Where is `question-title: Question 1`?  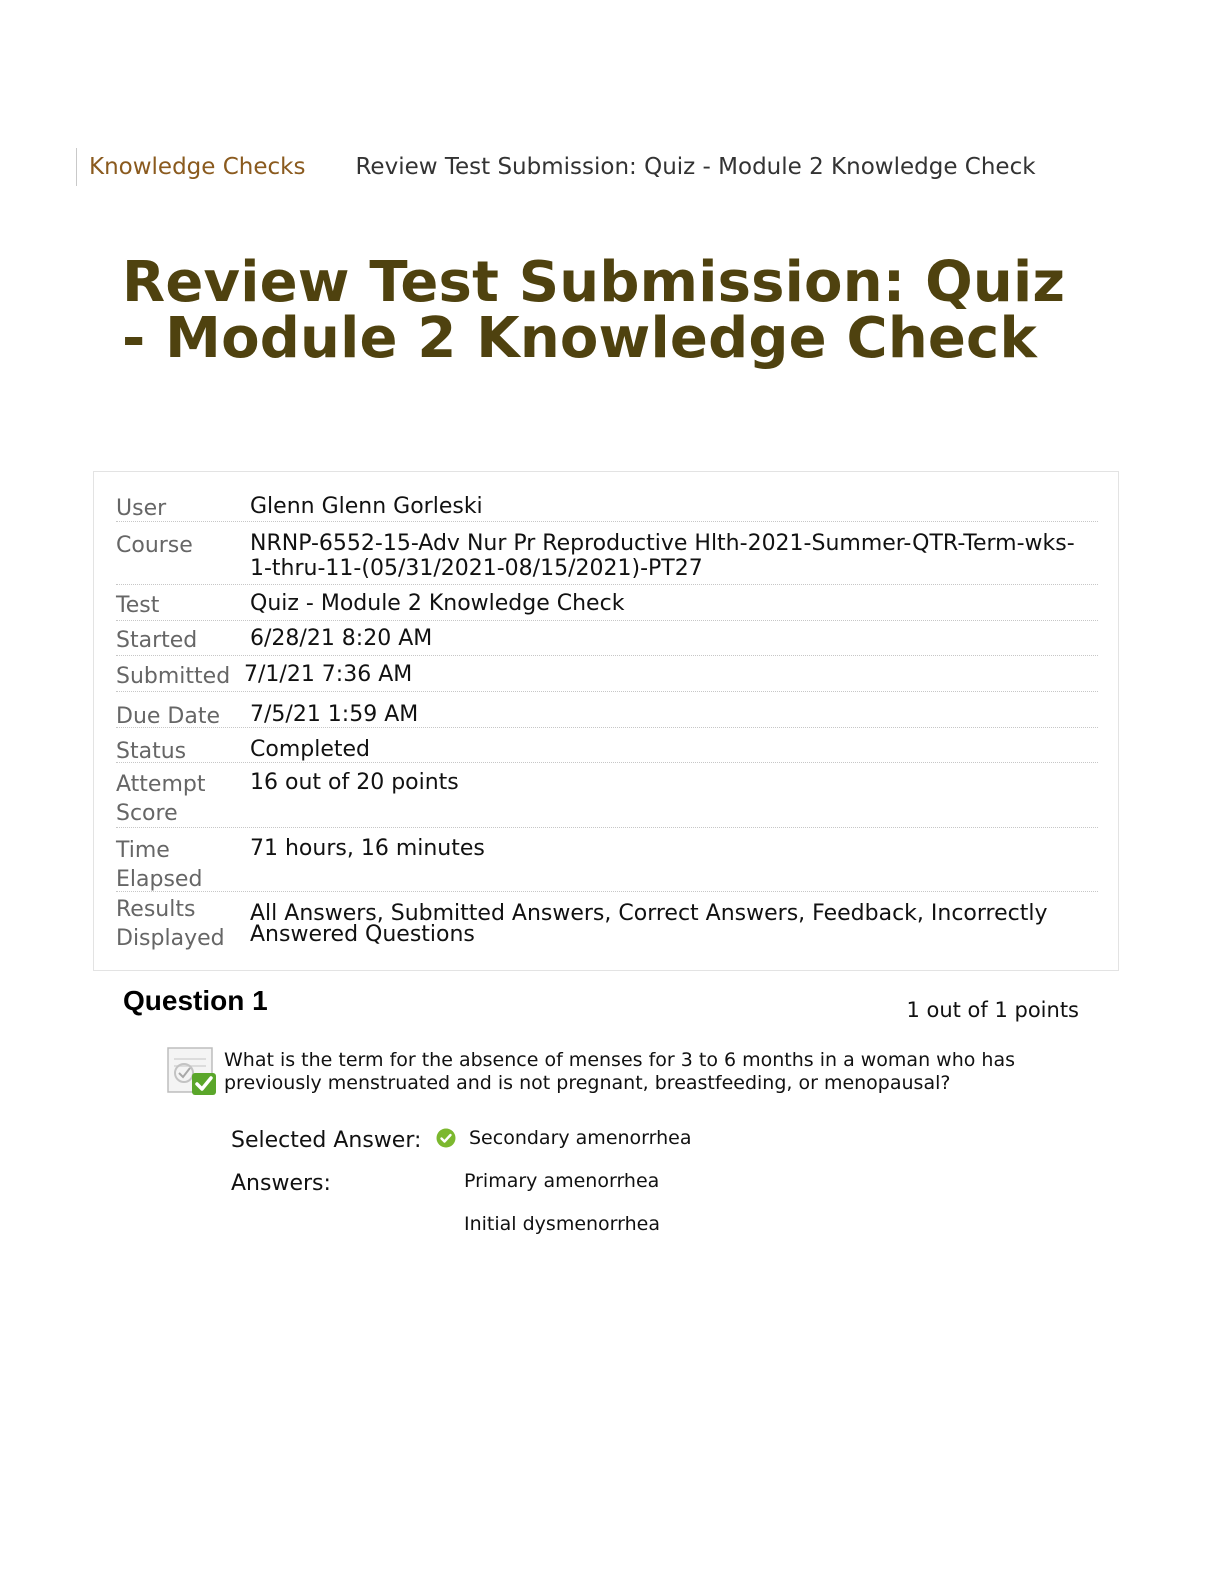 question-title: Question 1 is located at coordinates (195, 1000).